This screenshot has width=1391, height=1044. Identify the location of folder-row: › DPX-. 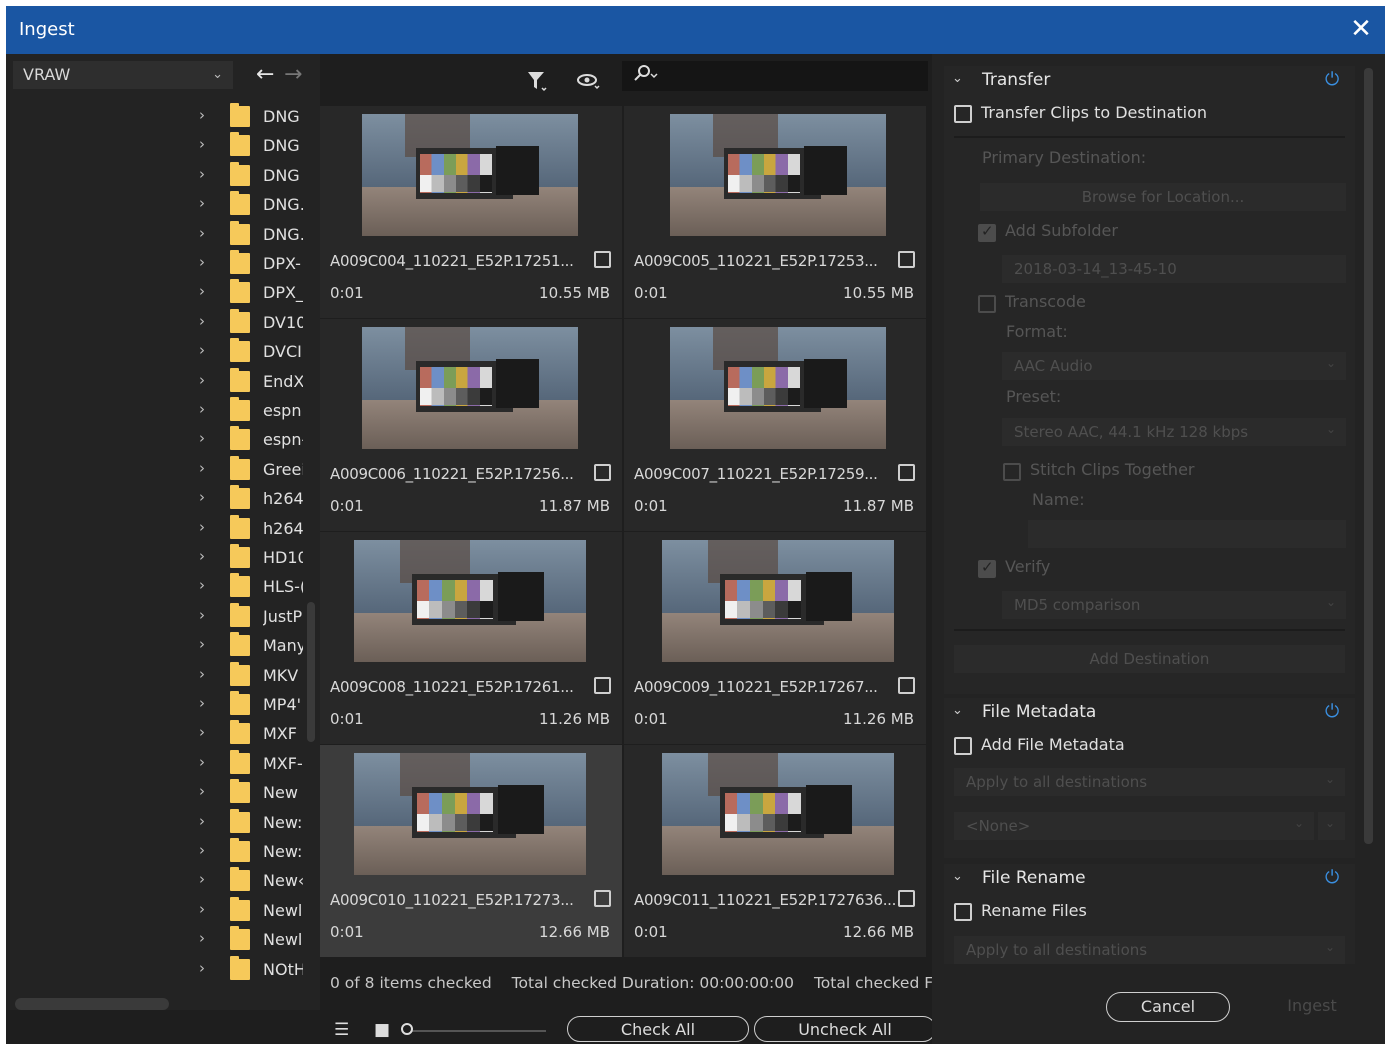
(157, 263).